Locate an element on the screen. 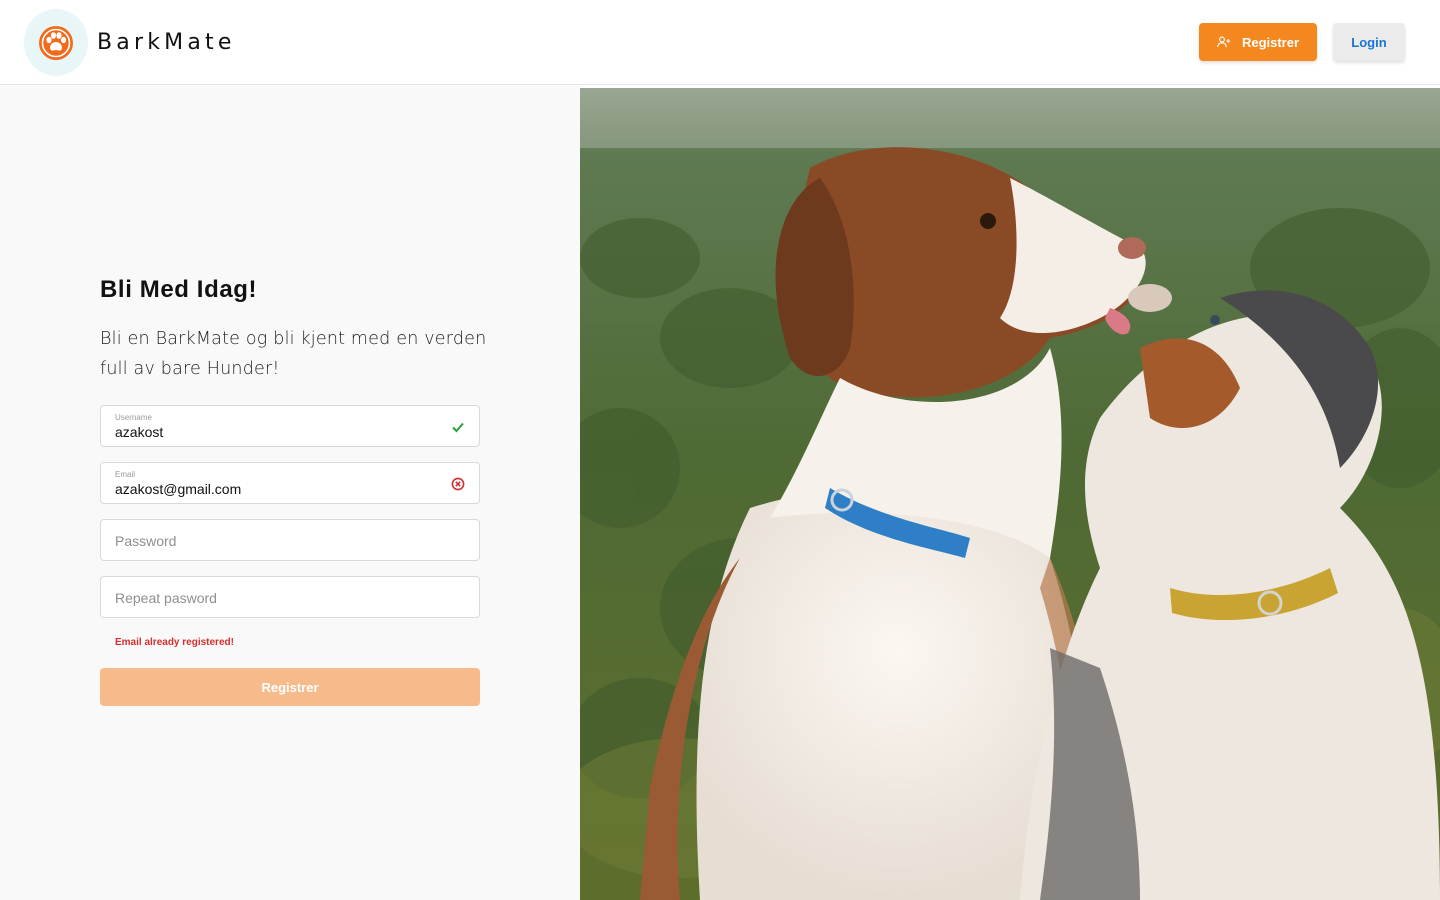  person-add-icon is located at coordinates (1224, 42).